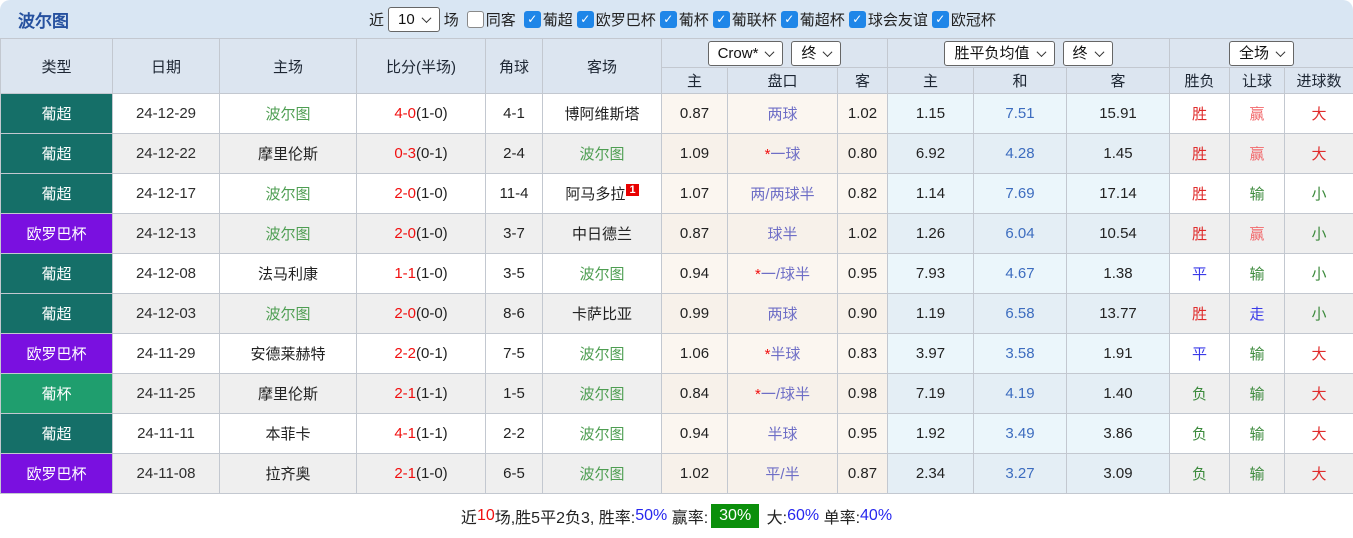  I want to click on euro-draw-odds: 6.04, so click(1020, 233).